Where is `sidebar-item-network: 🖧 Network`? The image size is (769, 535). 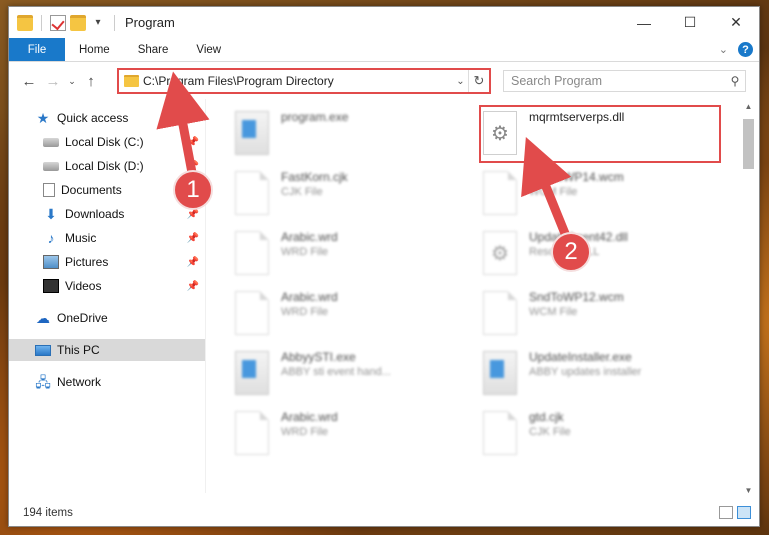 sidebar-item-network: 🖧 Network is located at coordinates (107, 382).